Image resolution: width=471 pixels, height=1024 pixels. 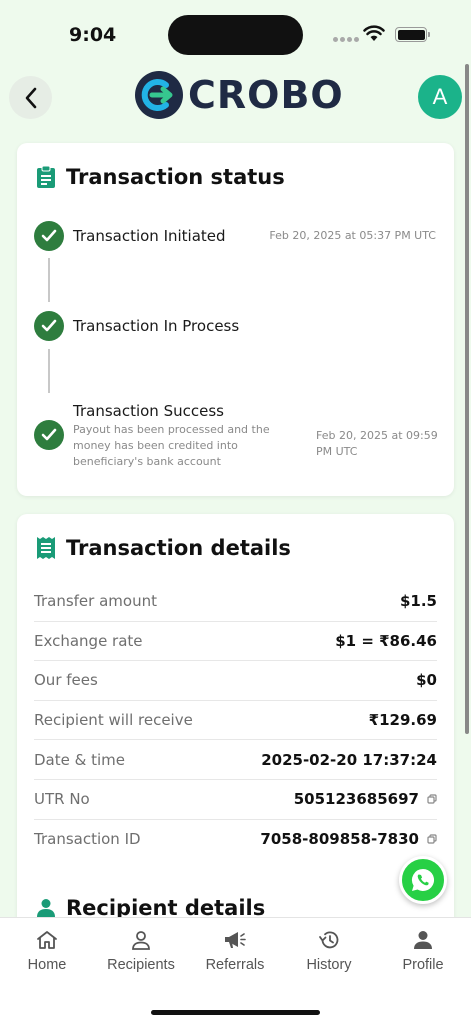 I want to click on status-card-header: Transaction status, so click(x=160, y=177).